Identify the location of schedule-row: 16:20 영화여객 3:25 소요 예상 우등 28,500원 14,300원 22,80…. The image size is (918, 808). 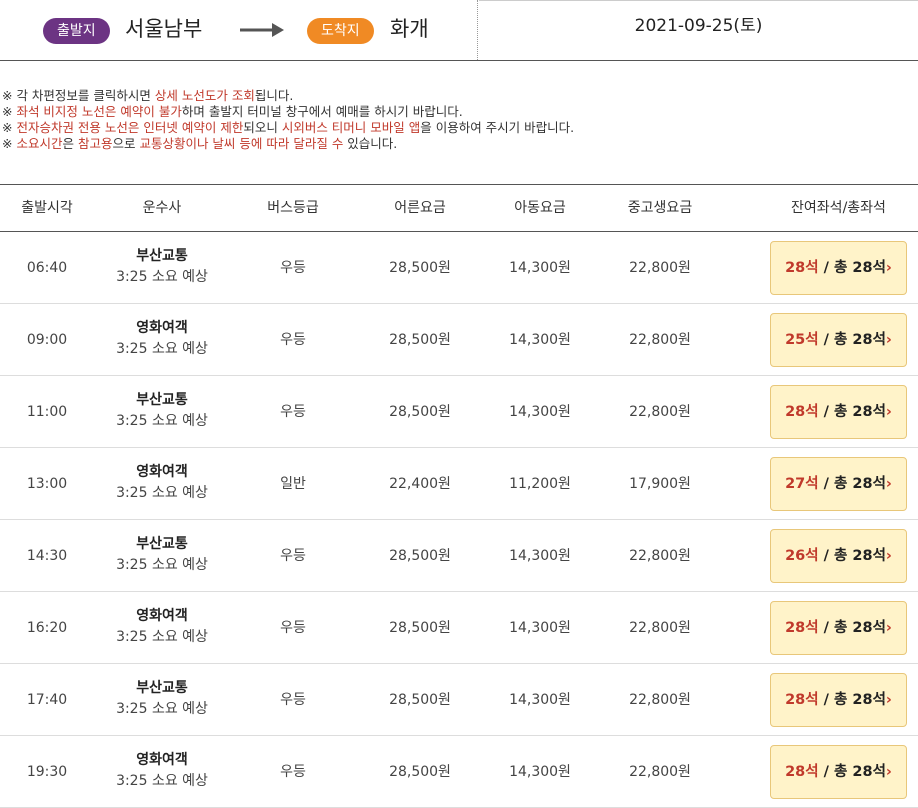
(459, 628).